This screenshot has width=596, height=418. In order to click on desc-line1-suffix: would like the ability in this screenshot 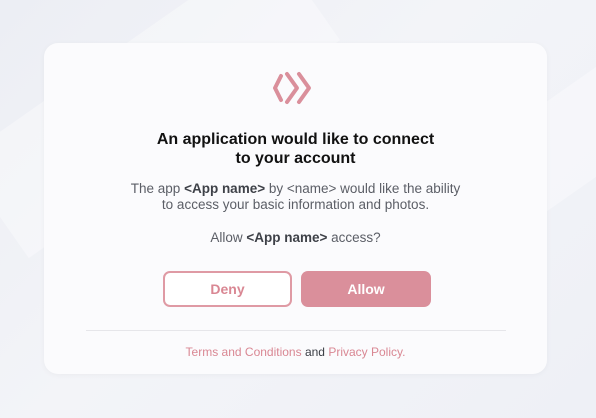, I will do `click(398, 188)`.